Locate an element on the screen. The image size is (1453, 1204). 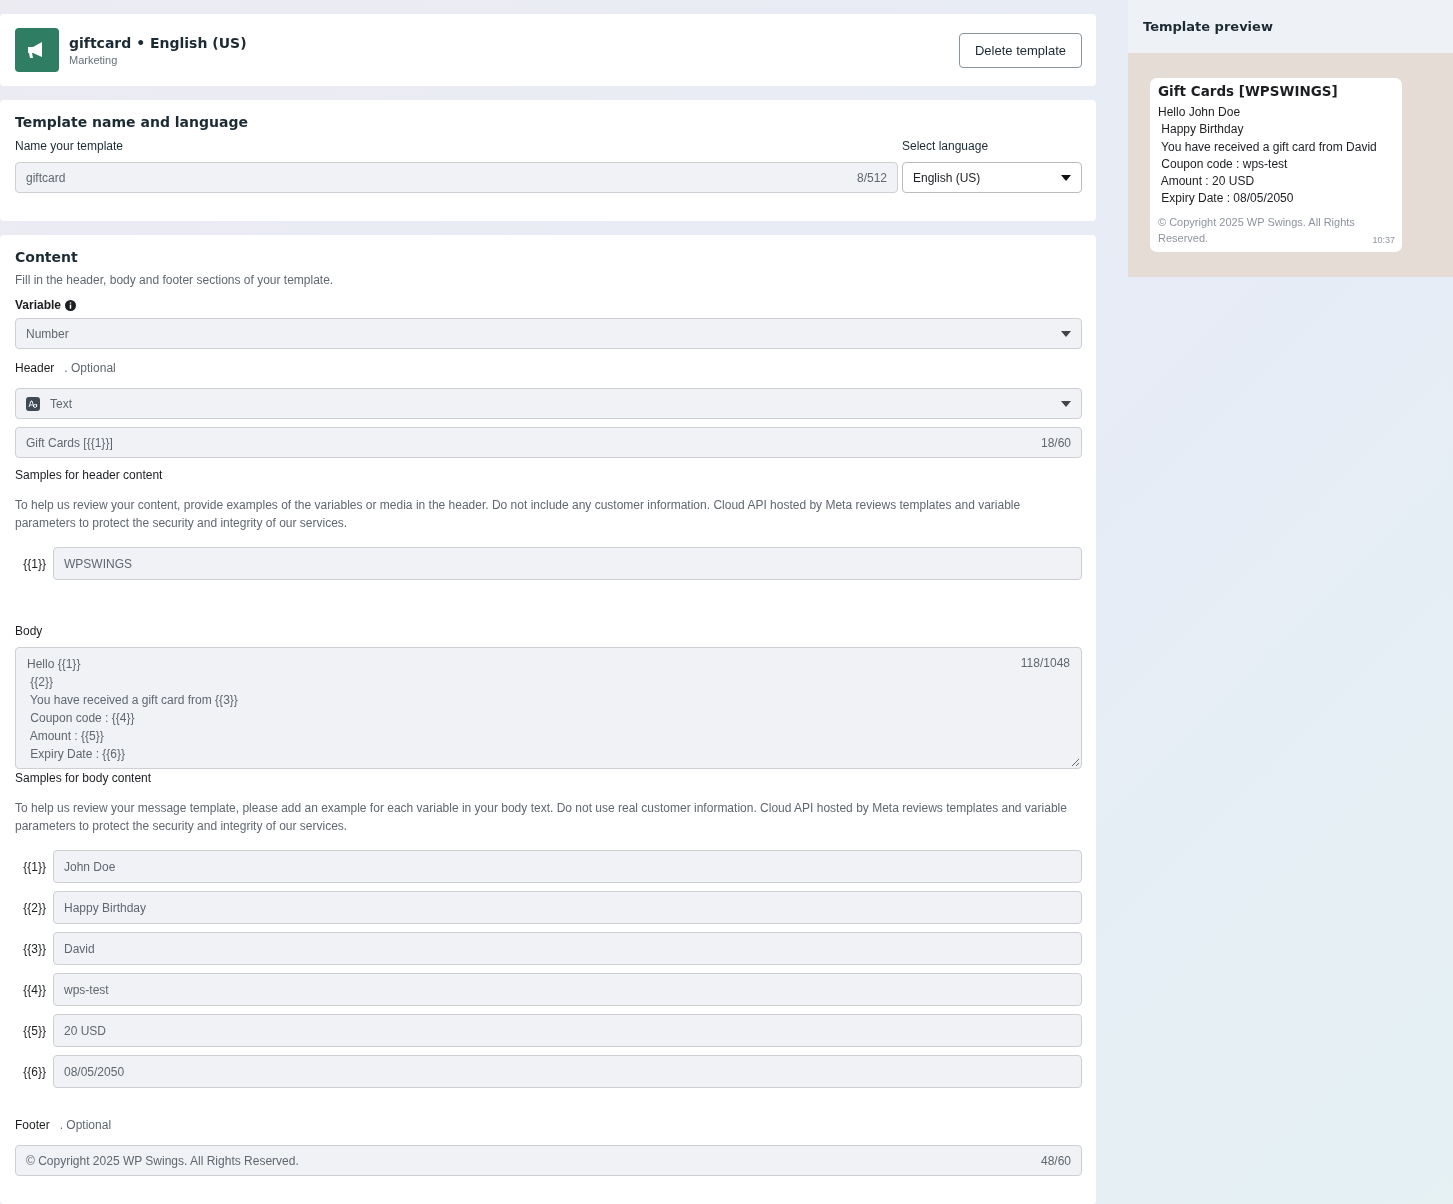
character-count: 48/60 is located at coordinates (1055, 1160).